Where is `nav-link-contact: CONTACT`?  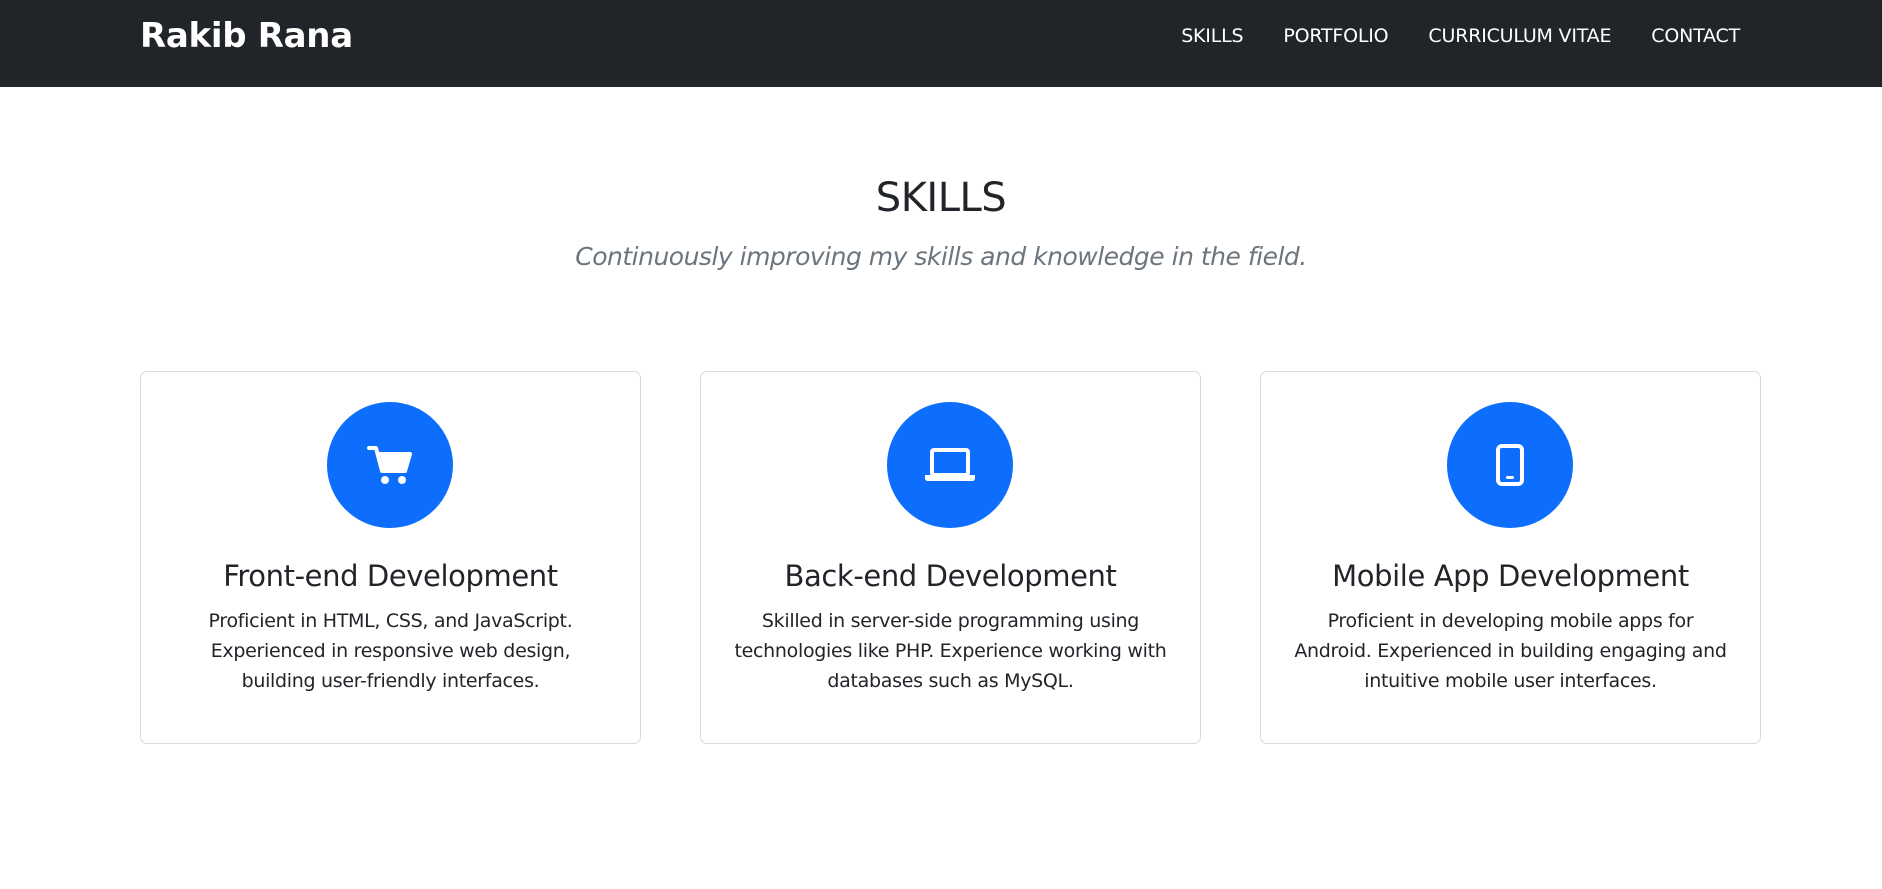 nav-link-contact: CONTACT is located at coordinates (1695, 36).